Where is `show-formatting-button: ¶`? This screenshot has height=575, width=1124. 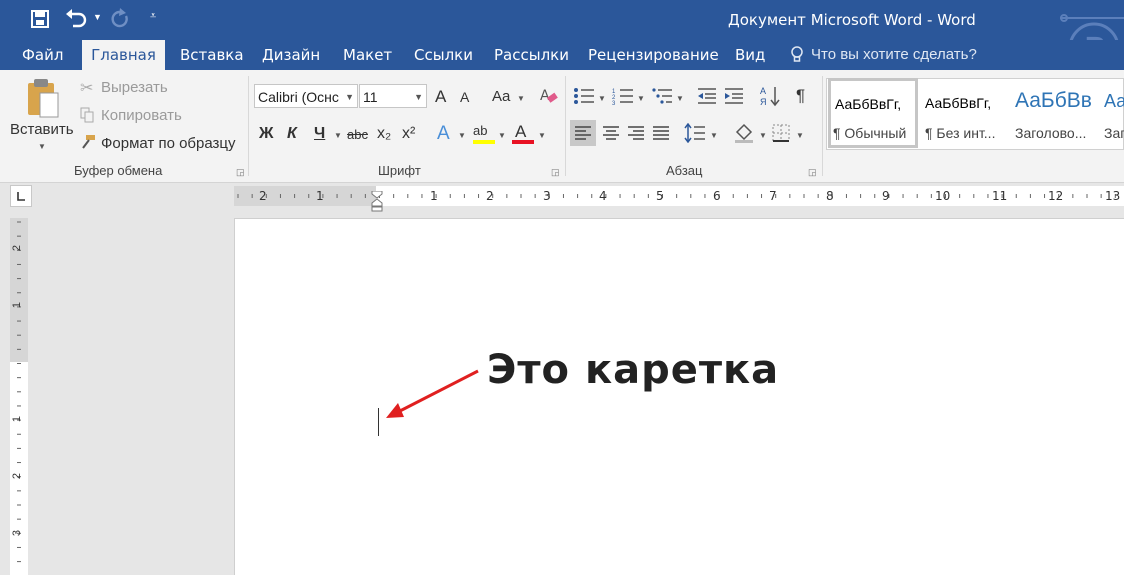
show-formatting-button: ¶ is located at coordinates (800, 96).